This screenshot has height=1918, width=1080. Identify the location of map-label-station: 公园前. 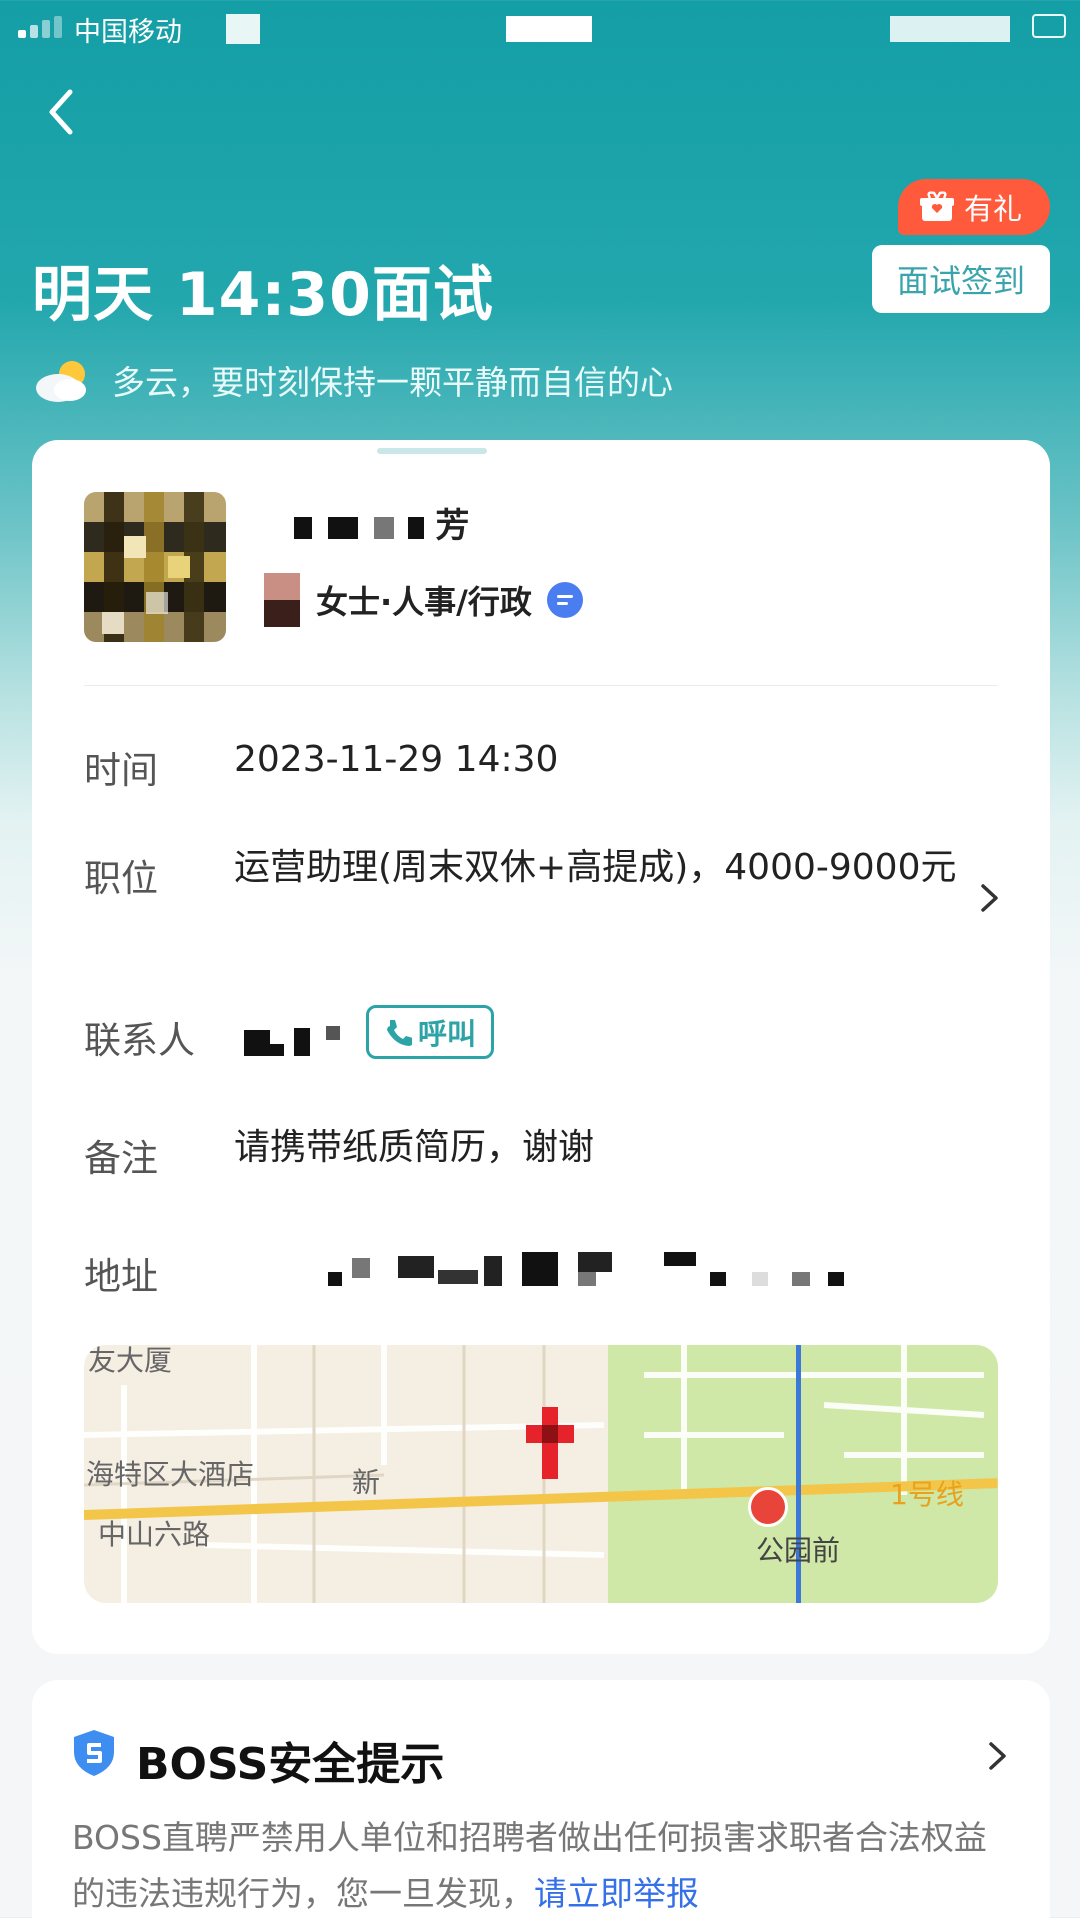
(798, 1550).